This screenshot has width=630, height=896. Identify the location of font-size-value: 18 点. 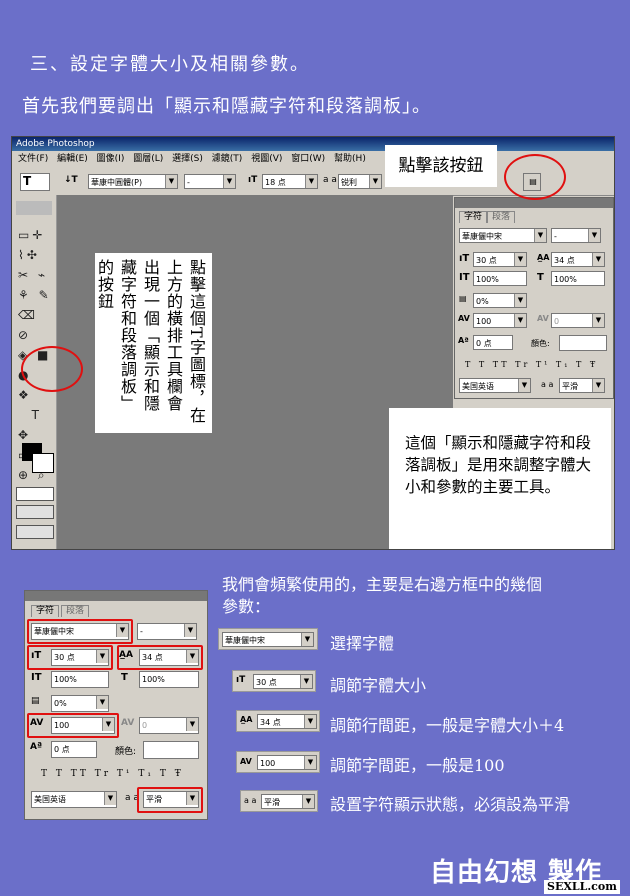
(275, 182).